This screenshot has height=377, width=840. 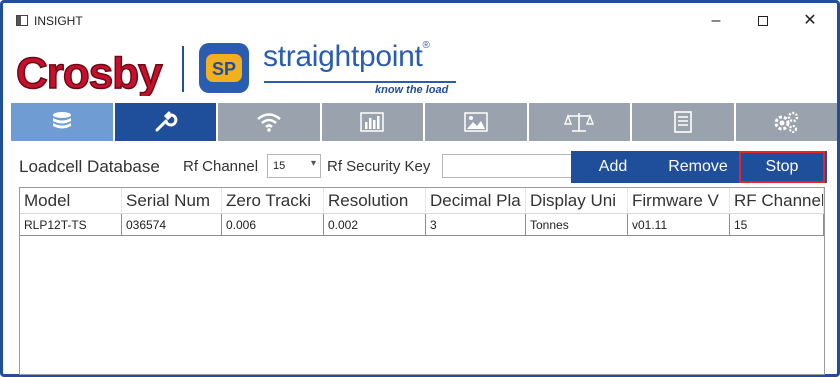 What do you see at coordinates (679, 200) in the screenshot?
I see `column-header-firmware: Firmware V` at bounding box center [679, 200].